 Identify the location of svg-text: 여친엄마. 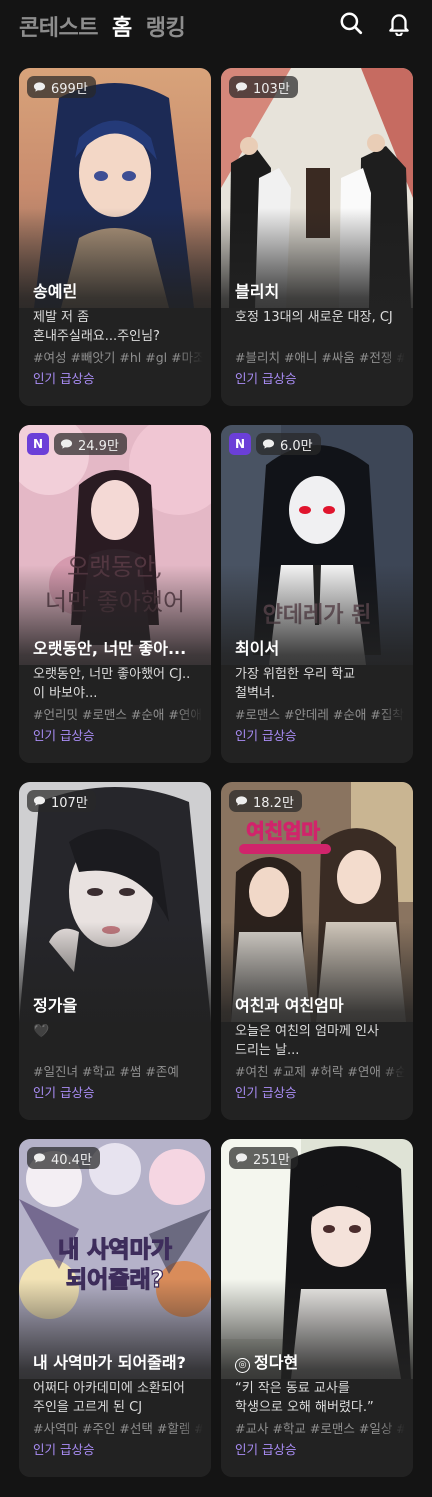
(283, 831).